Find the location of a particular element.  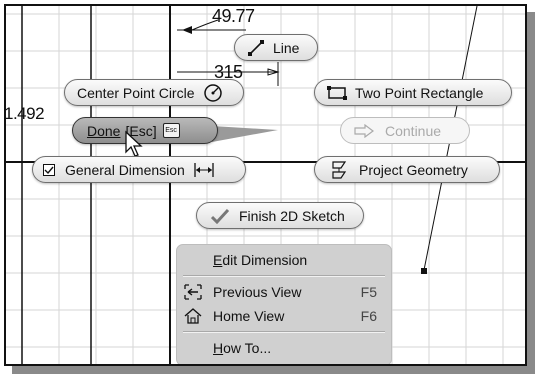

finish-2d-sketch-label: Finish 2D Sketch is located at coordinates (292, 215).